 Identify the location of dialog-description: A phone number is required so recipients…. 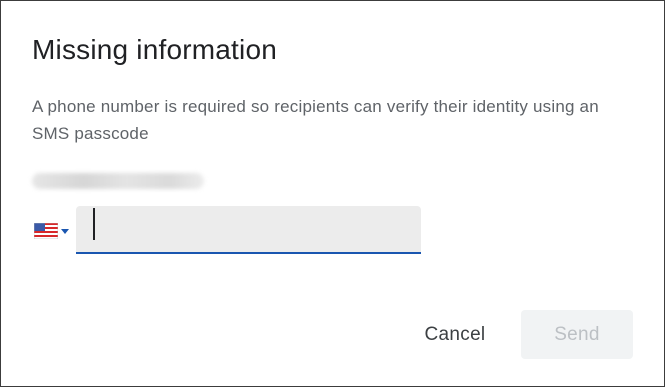
(315, 120).